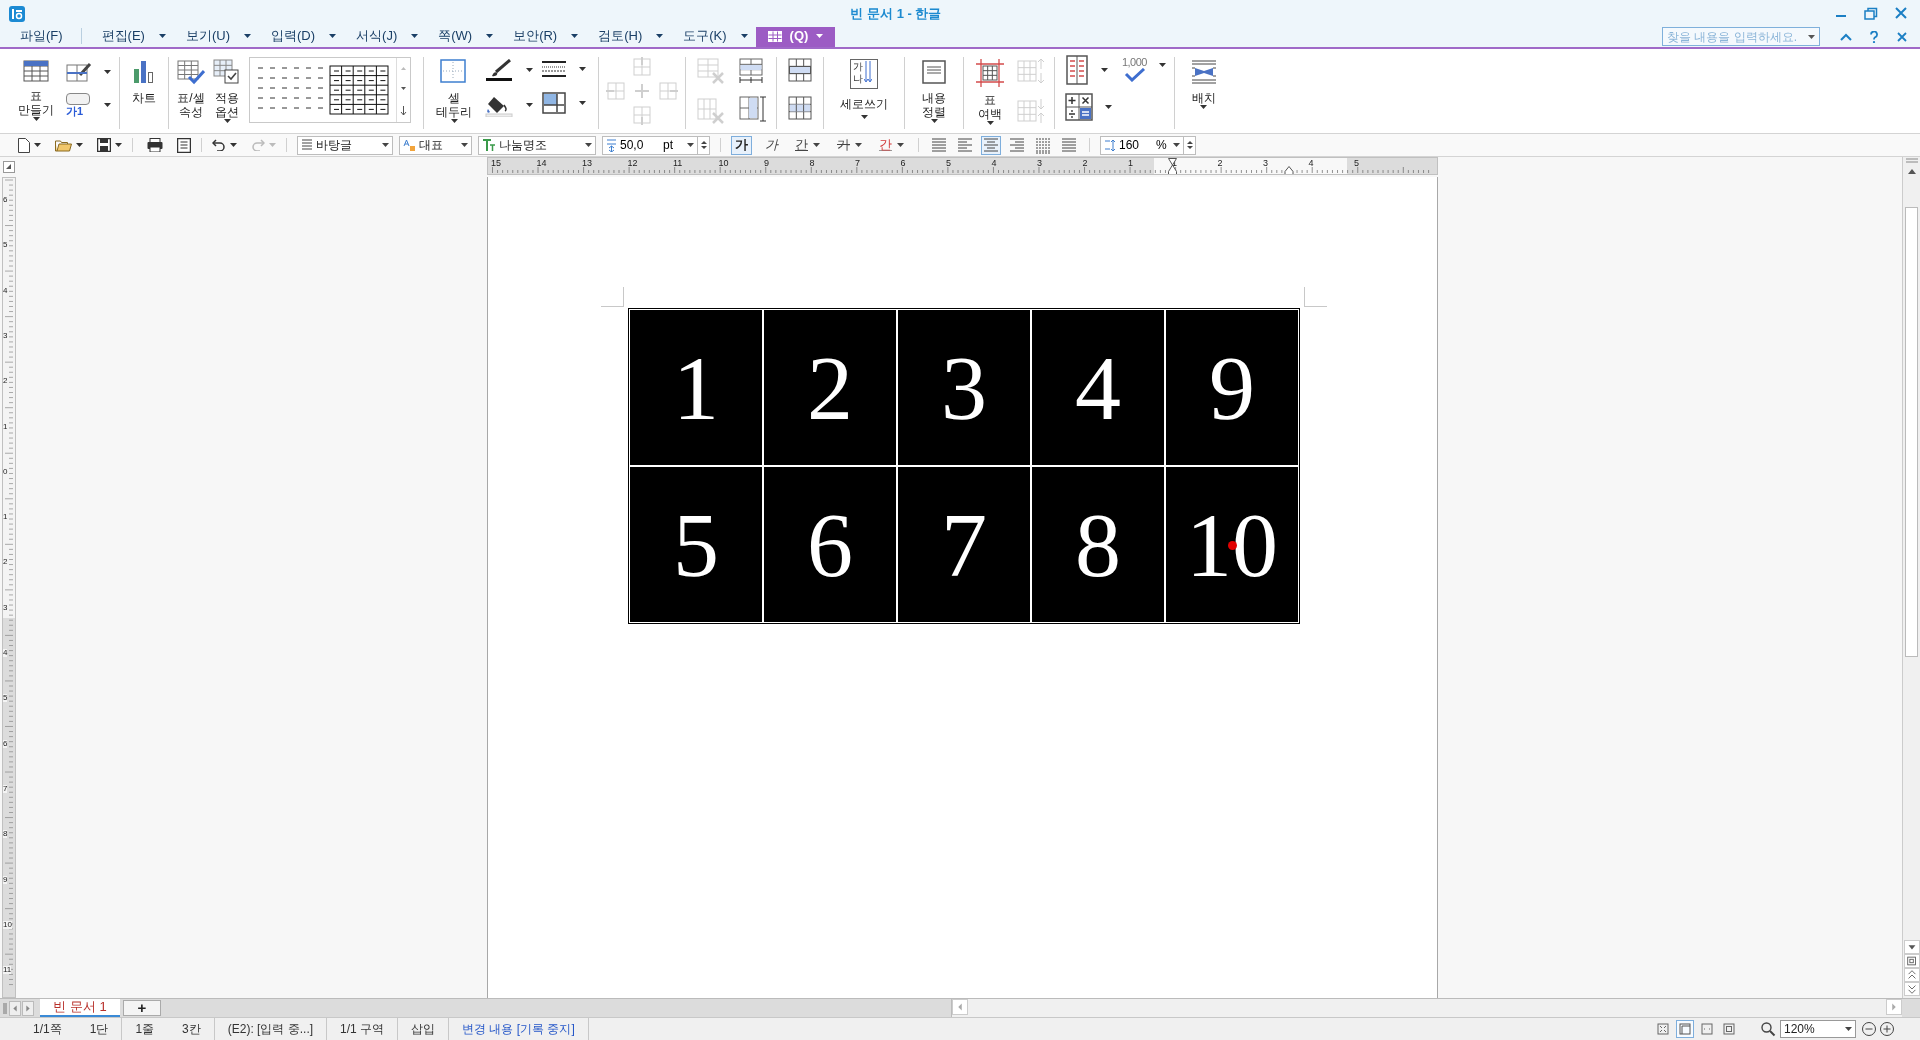 This screenshot has width=1920, height=1040. What do you see at coordinates (752, 109) in the screenshot?
I see `equal-width-icon` at bounding box center [752, 109].